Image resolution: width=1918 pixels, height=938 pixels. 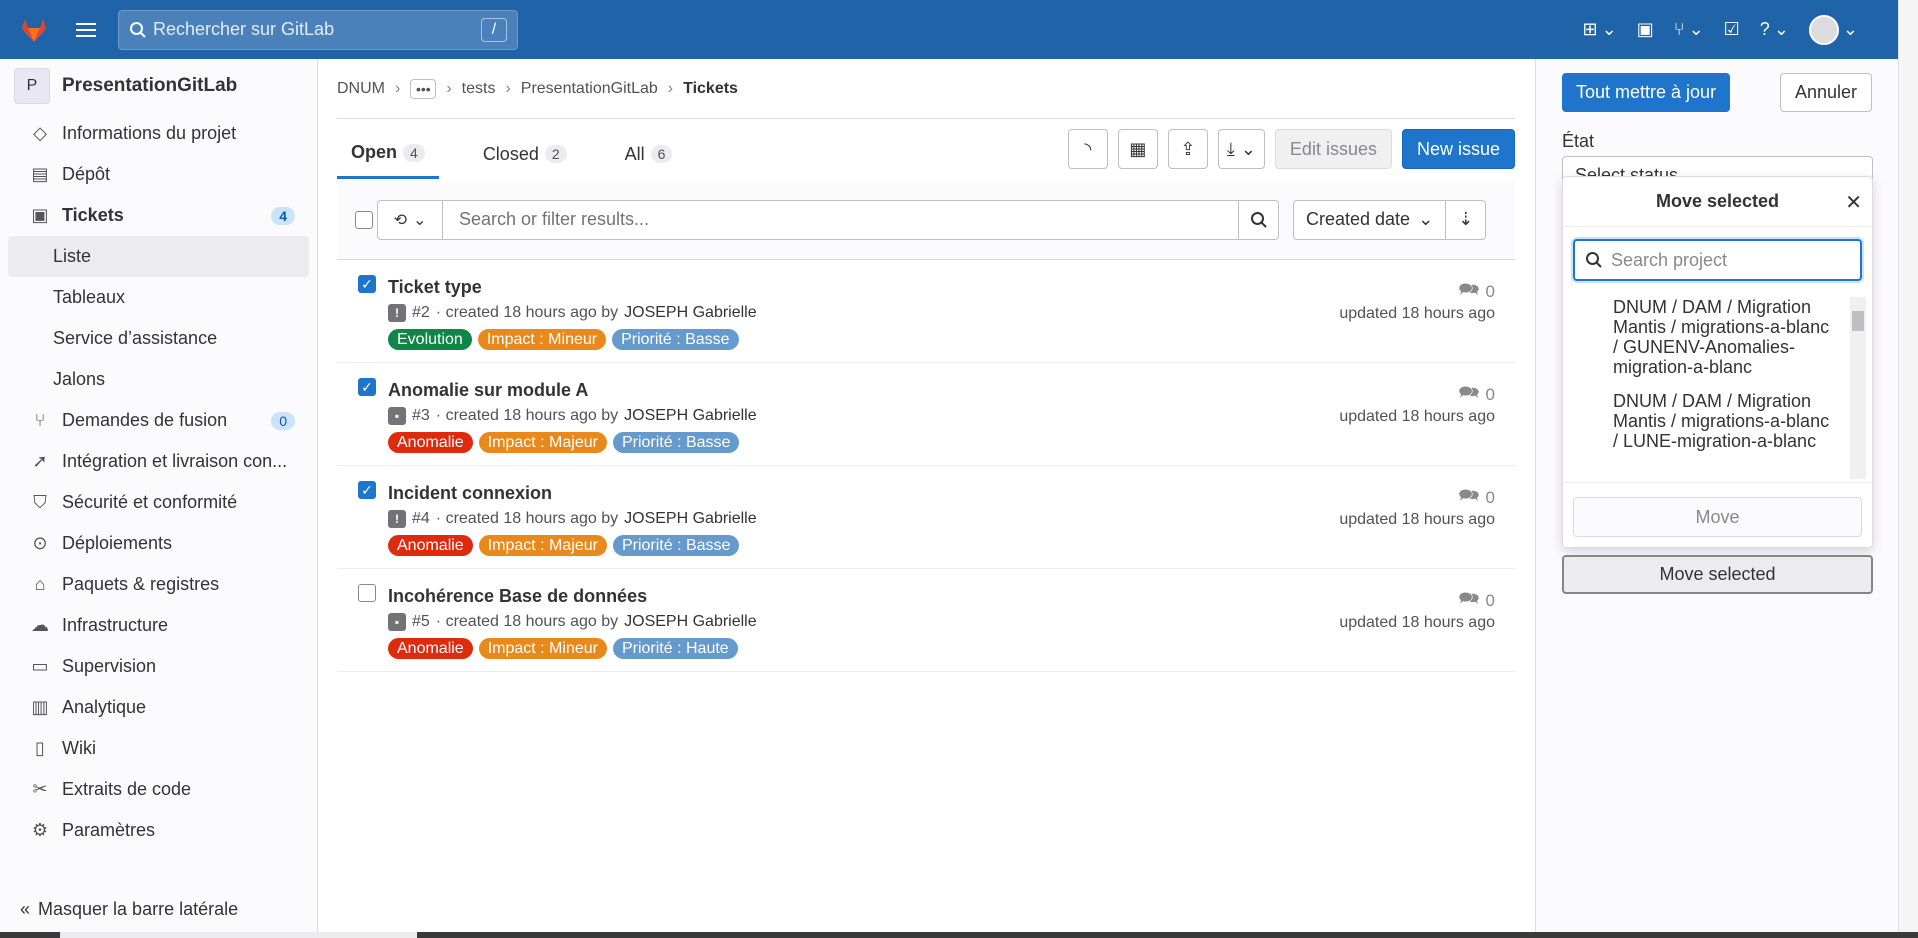 I want to click on divider, so click(x=926, y=118).